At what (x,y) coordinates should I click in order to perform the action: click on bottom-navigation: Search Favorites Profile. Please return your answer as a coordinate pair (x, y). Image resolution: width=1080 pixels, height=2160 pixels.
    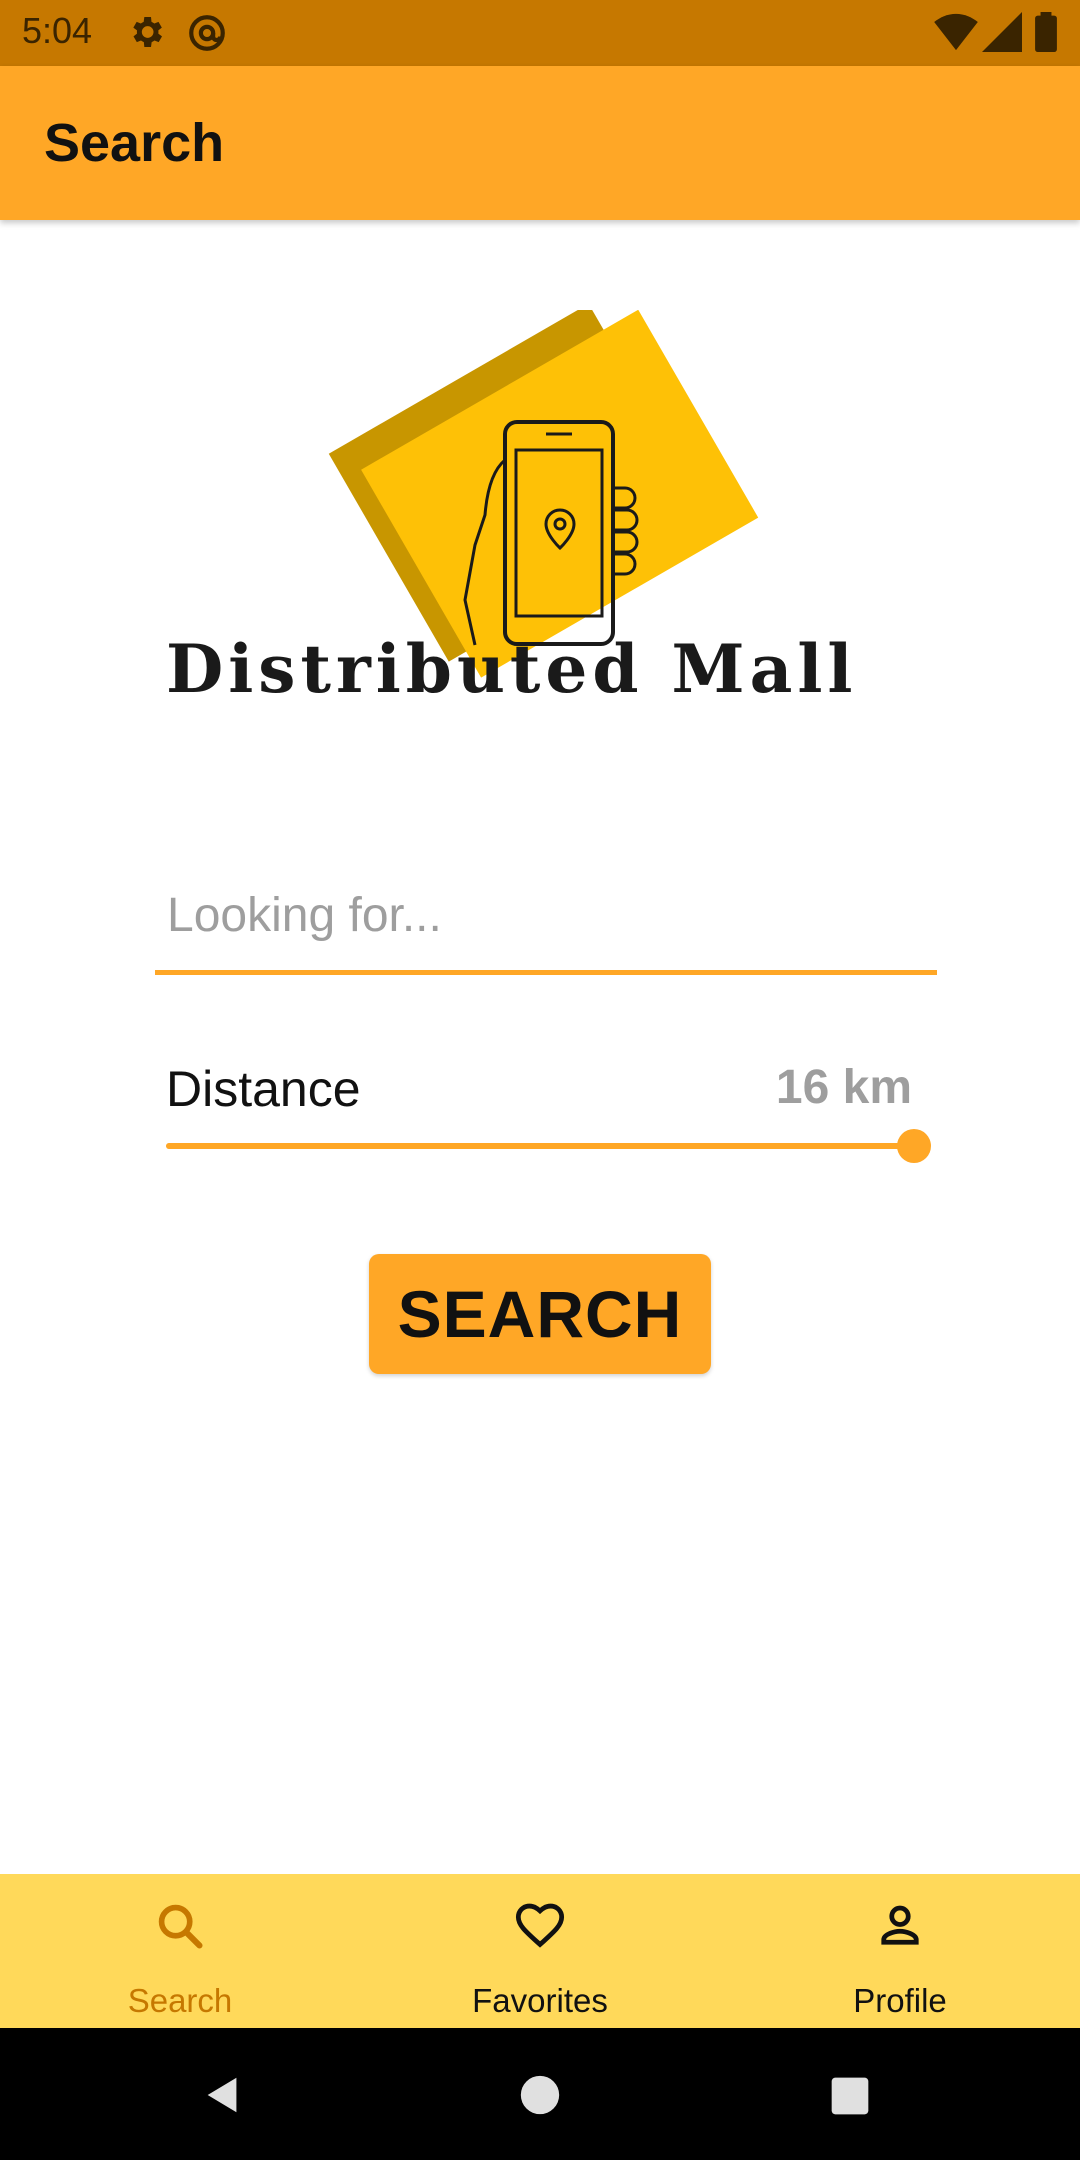
    Looking at the image, I should click on (540, 1951).